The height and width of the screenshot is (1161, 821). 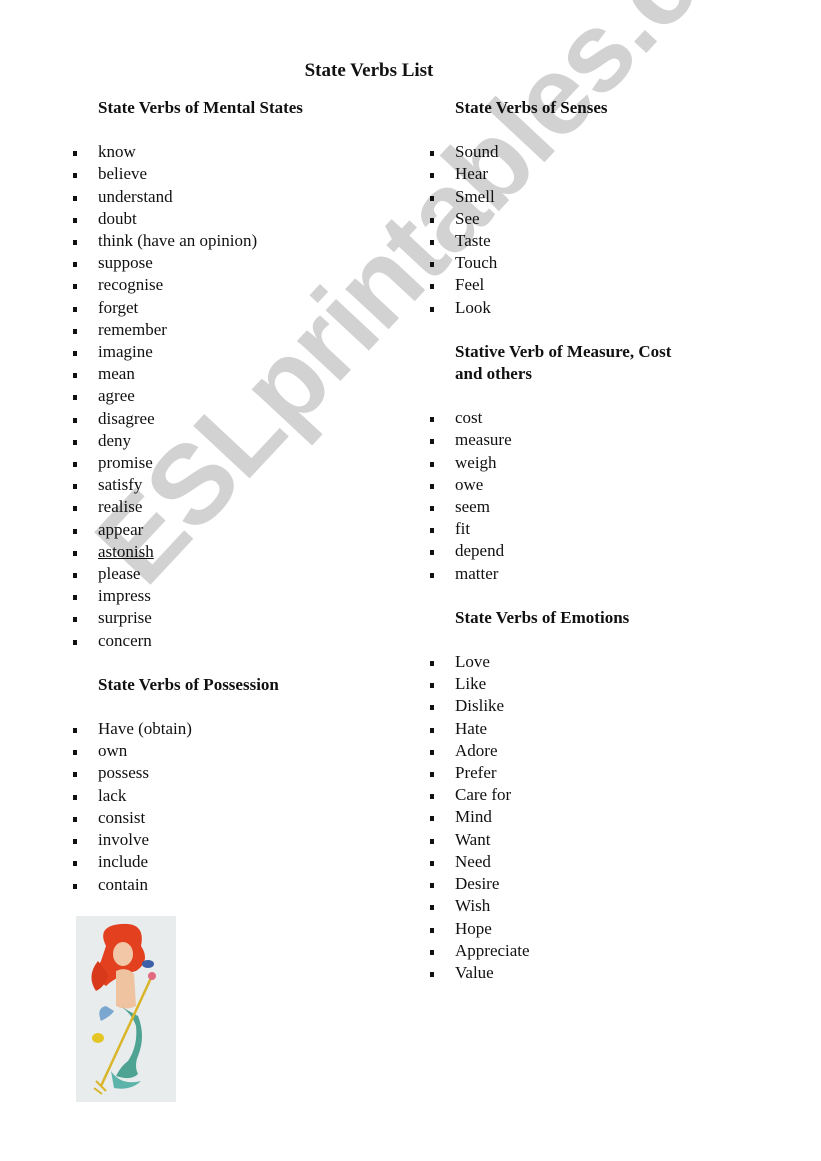 I want to click on list-item: Love, so click(x=579, y=662).